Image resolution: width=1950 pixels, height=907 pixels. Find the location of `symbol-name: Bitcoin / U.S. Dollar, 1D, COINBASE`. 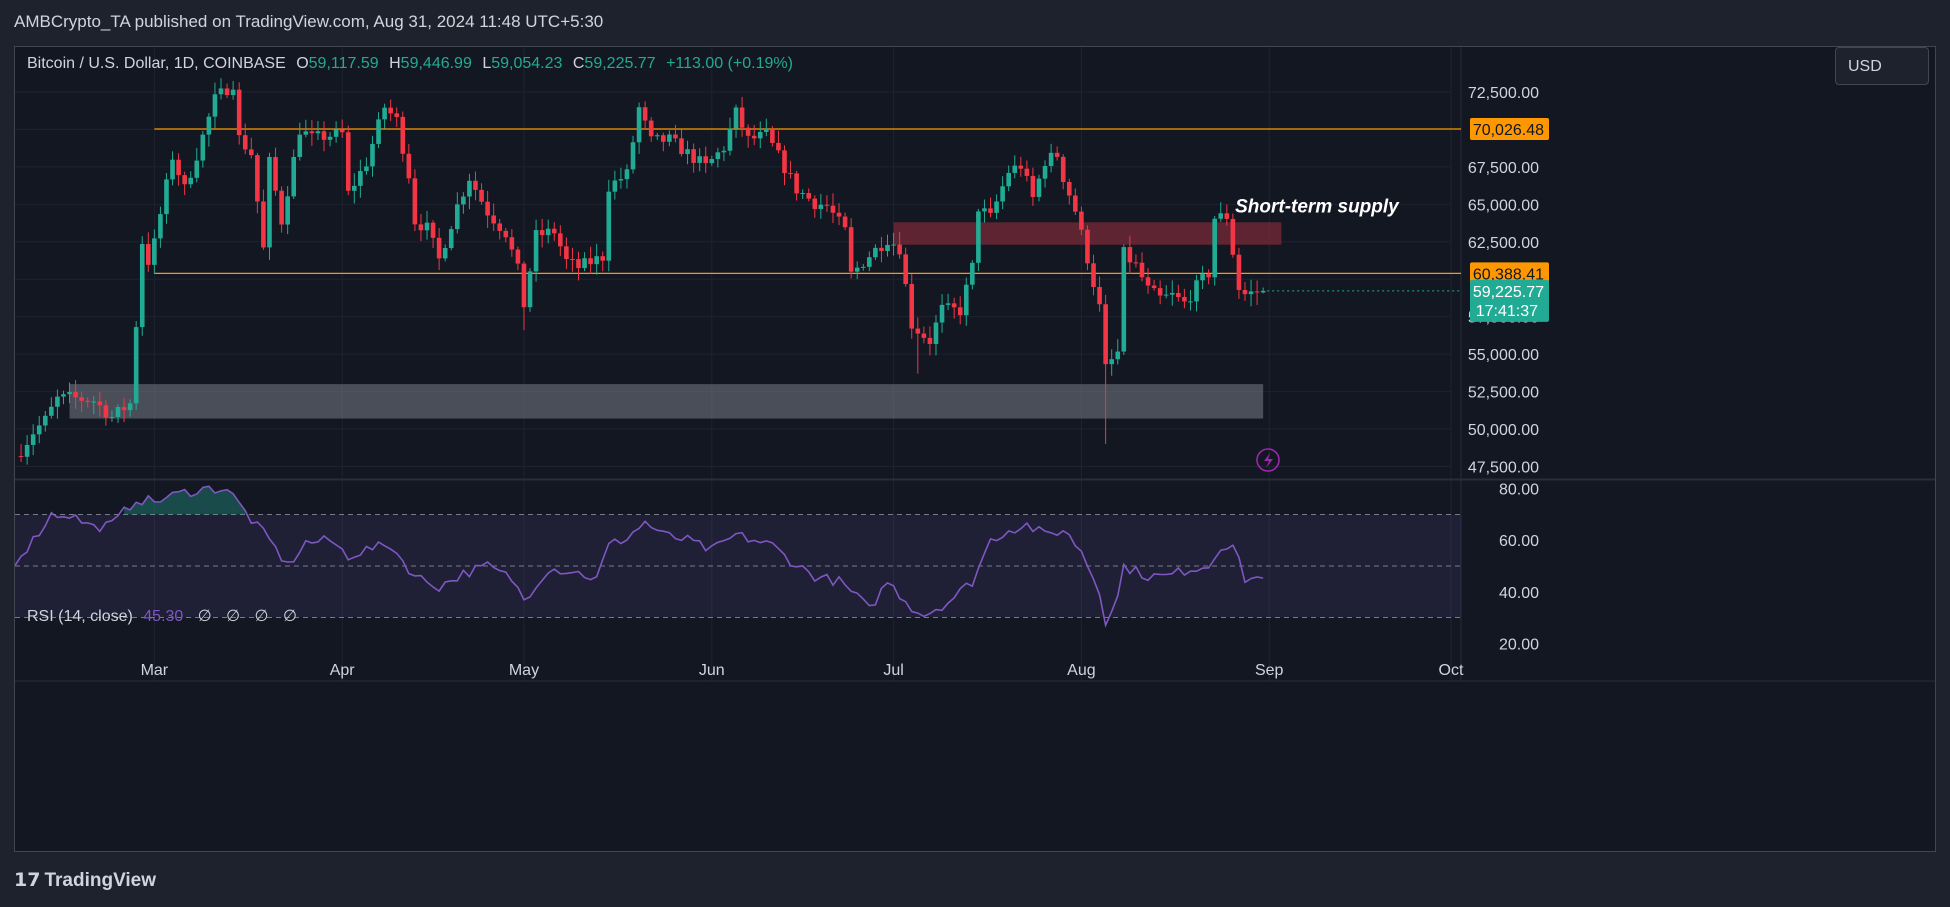

symbol-name: Bitcoin / U.S. Dollar, 1D, COINBASE is located at coordinates (156, 63).